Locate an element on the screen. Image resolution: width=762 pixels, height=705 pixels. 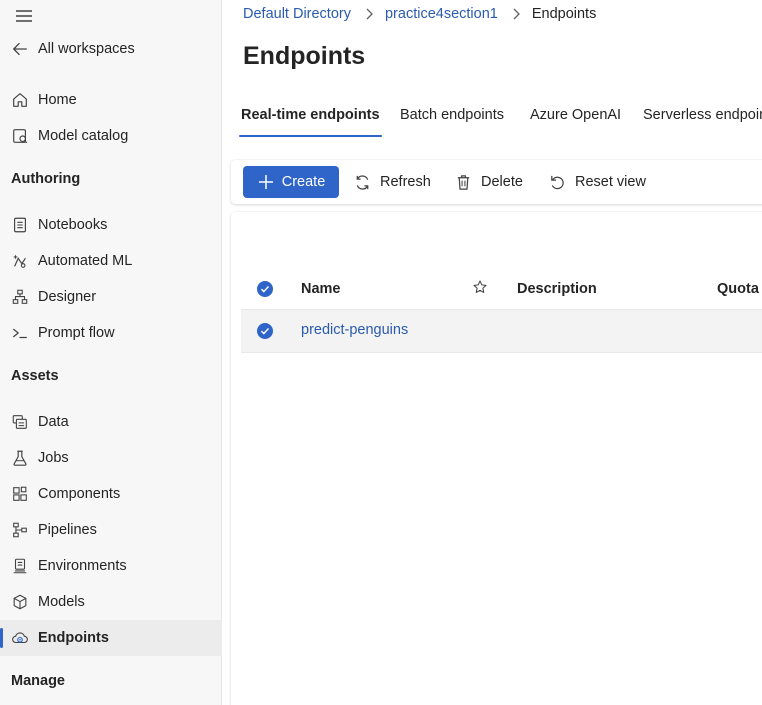
command-bar: Create Refresh Delete Reset view is located at coordinates (496, 182).